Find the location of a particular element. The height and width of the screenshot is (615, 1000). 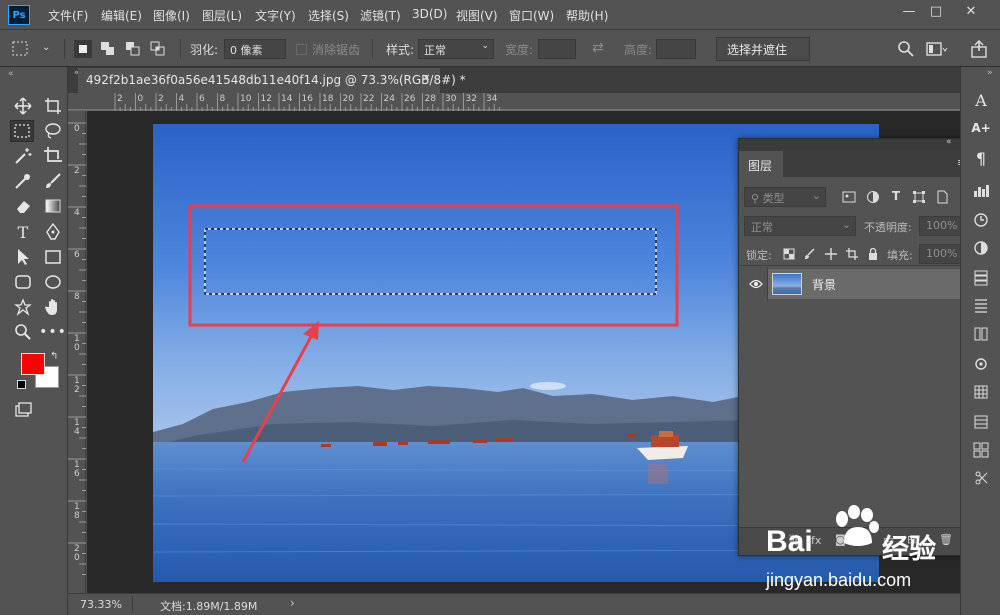

styles-panel-icon is located at coordinates (981, 450).